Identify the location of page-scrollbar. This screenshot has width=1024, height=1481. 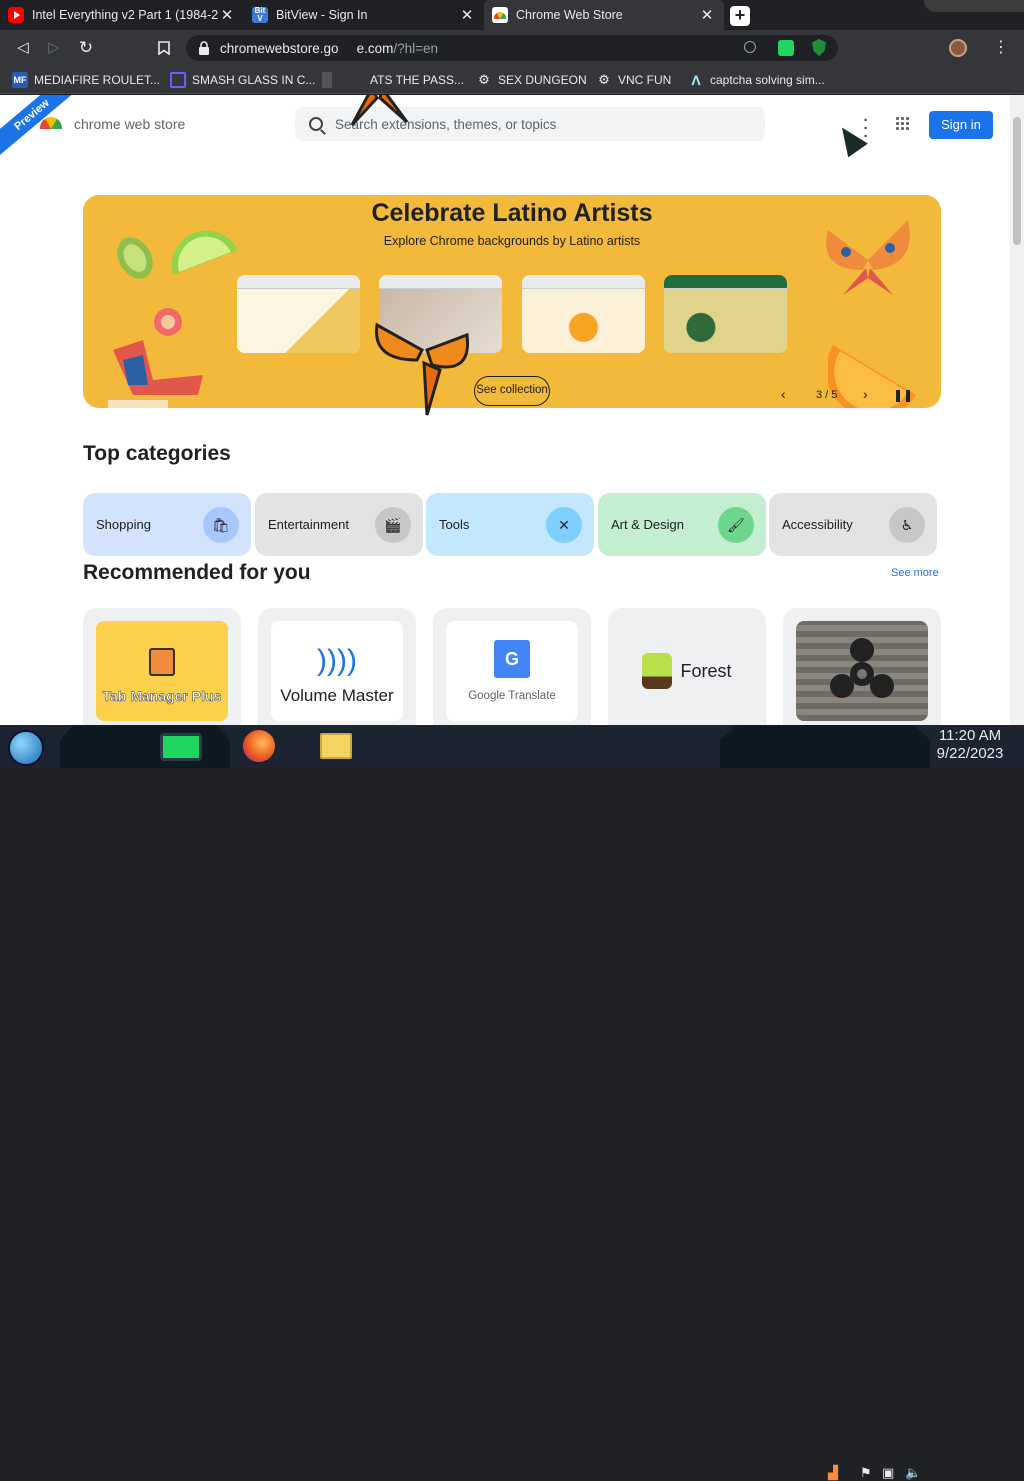
(1017, 410).